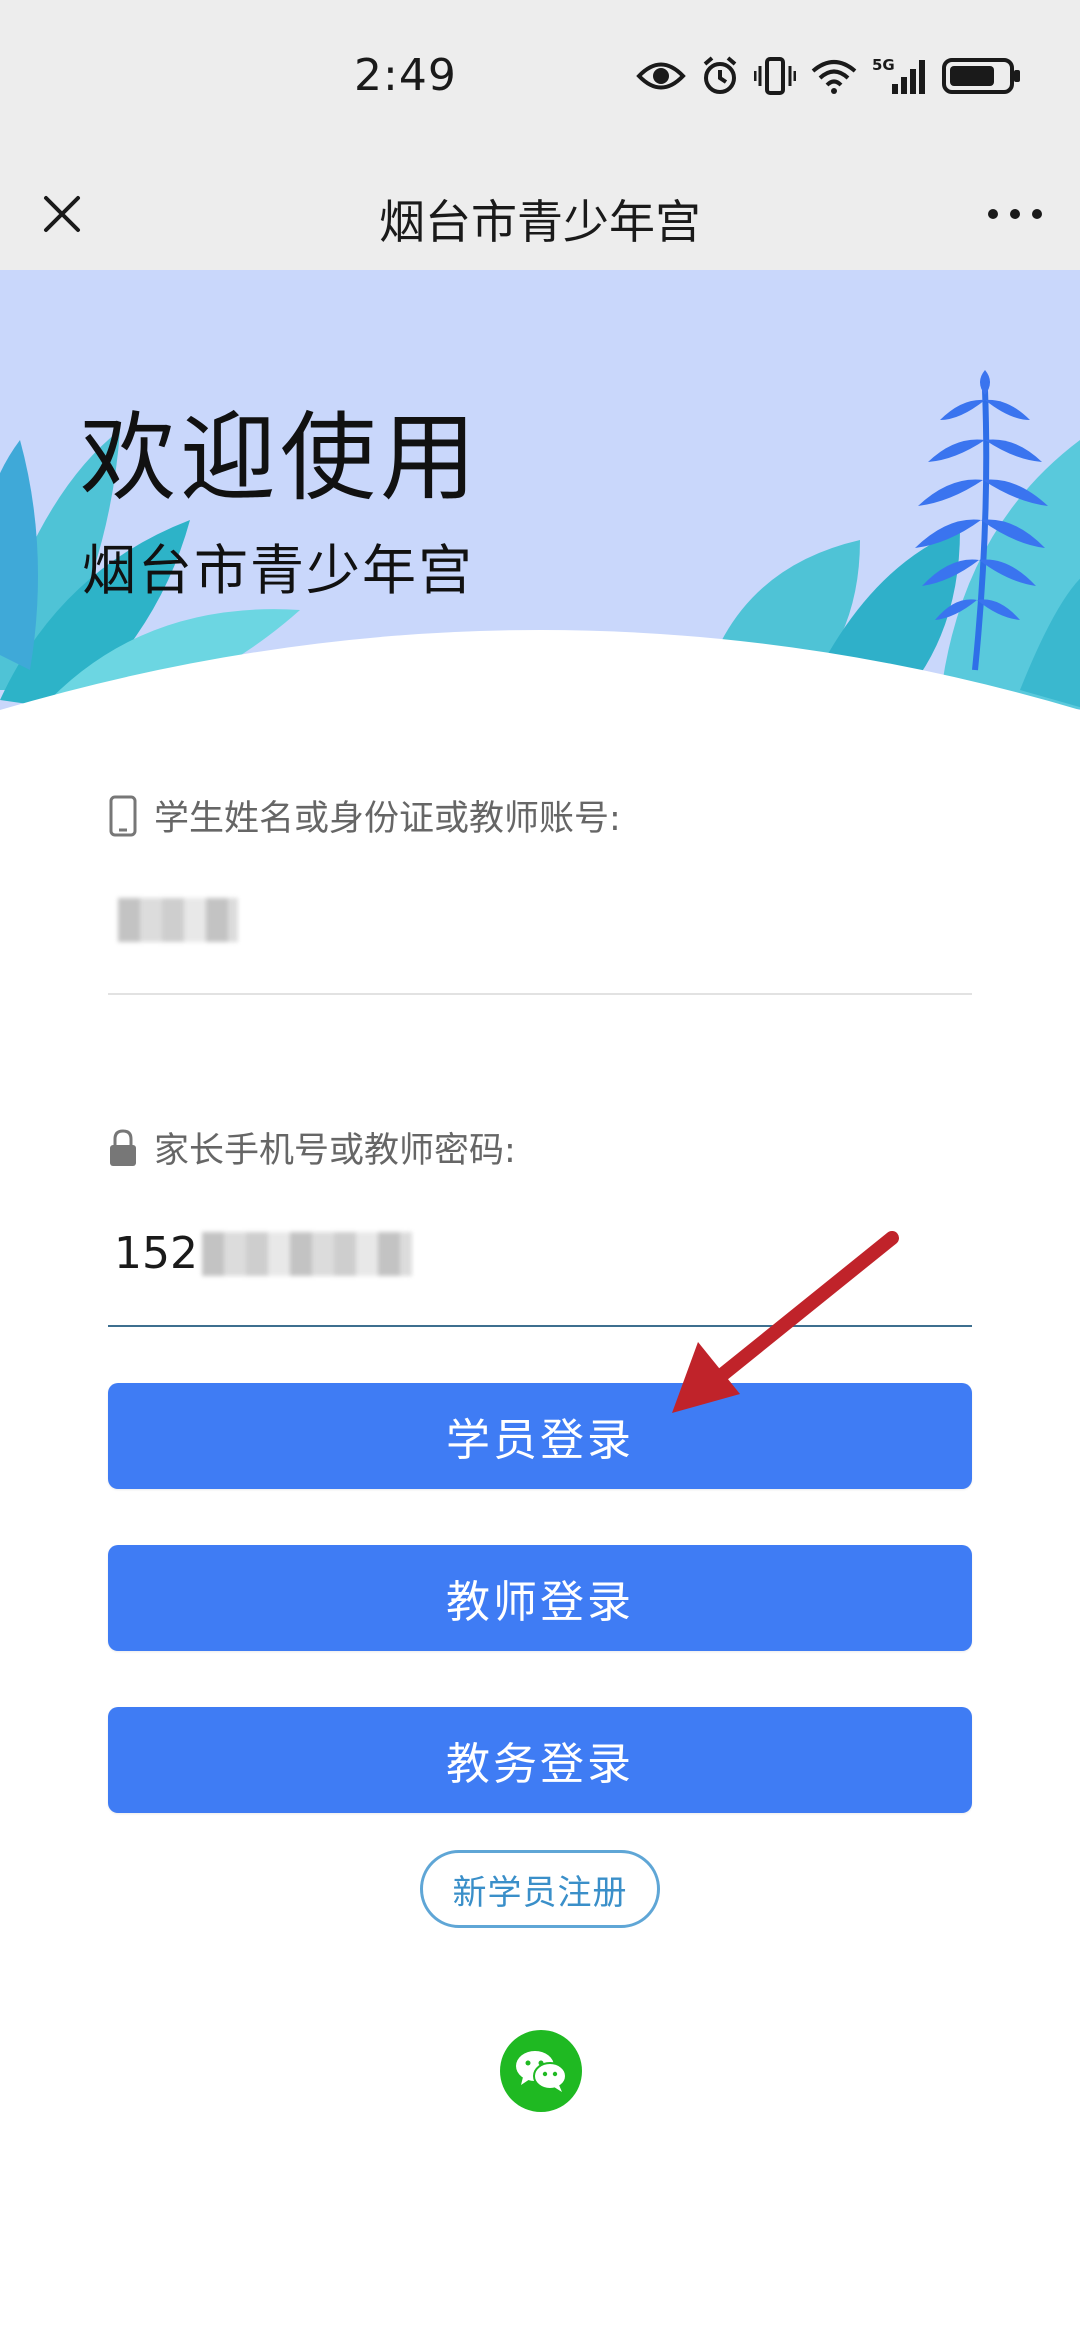 The image size is (1080, 2340). Describe the element at coordinates (720, 78) in the screenshot. I see `alarm-icon` at that location.